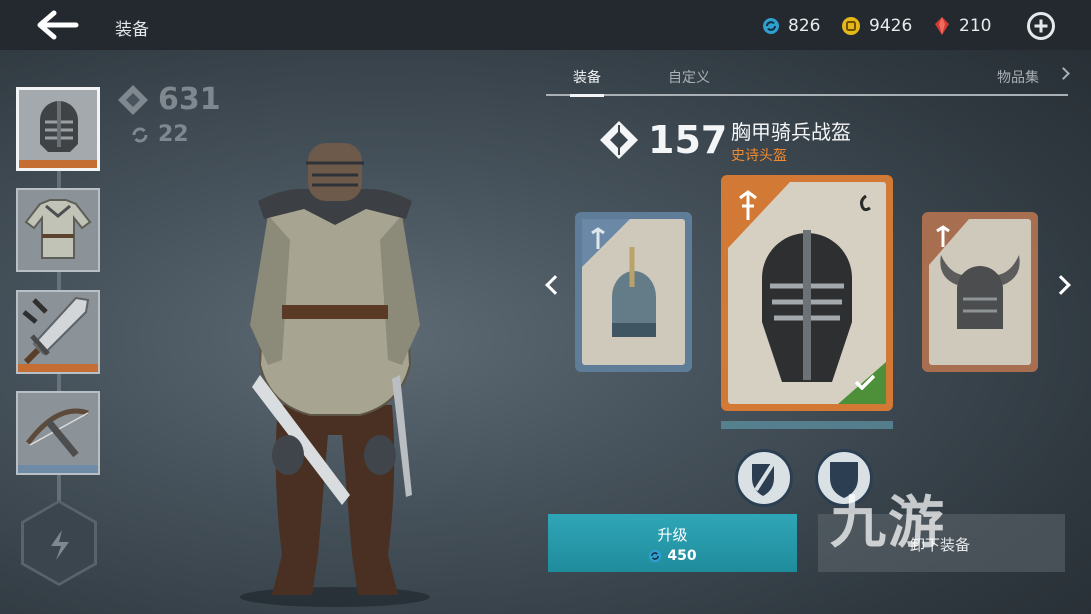  Describe the element at coordinates (672, 535) in the screenshot. I see `upgrade-label: 升级` at that location.